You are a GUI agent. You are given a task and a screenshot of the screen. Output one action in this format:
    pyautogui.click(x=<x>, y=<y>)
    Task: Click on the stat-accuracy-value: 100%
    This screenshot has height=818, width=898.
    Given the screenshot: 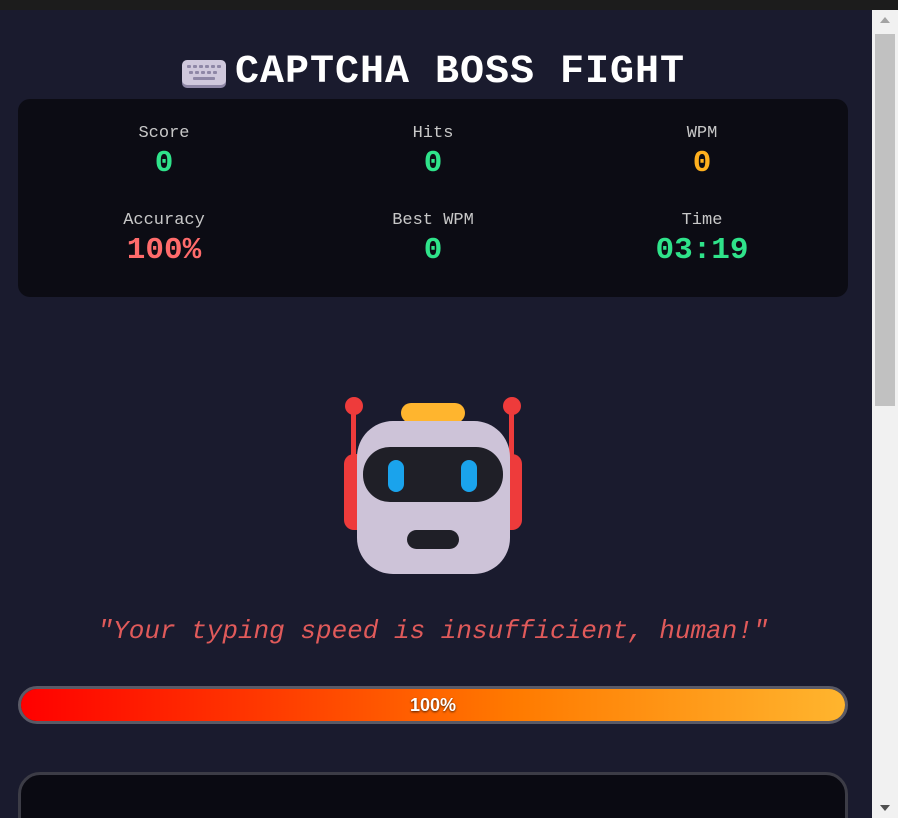 What is the action you would take?
    pyautogui.click(x=164, y=250)
    